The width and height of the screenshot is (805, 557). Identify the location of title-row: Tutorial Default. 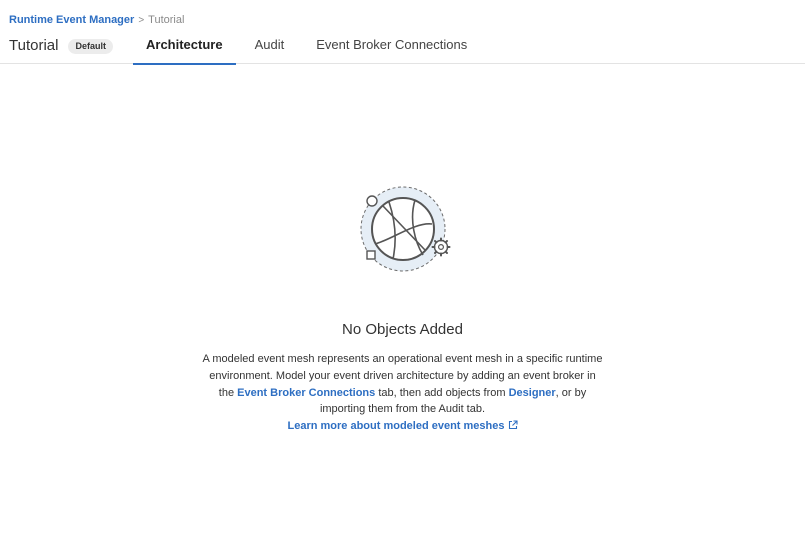
(61, 46).